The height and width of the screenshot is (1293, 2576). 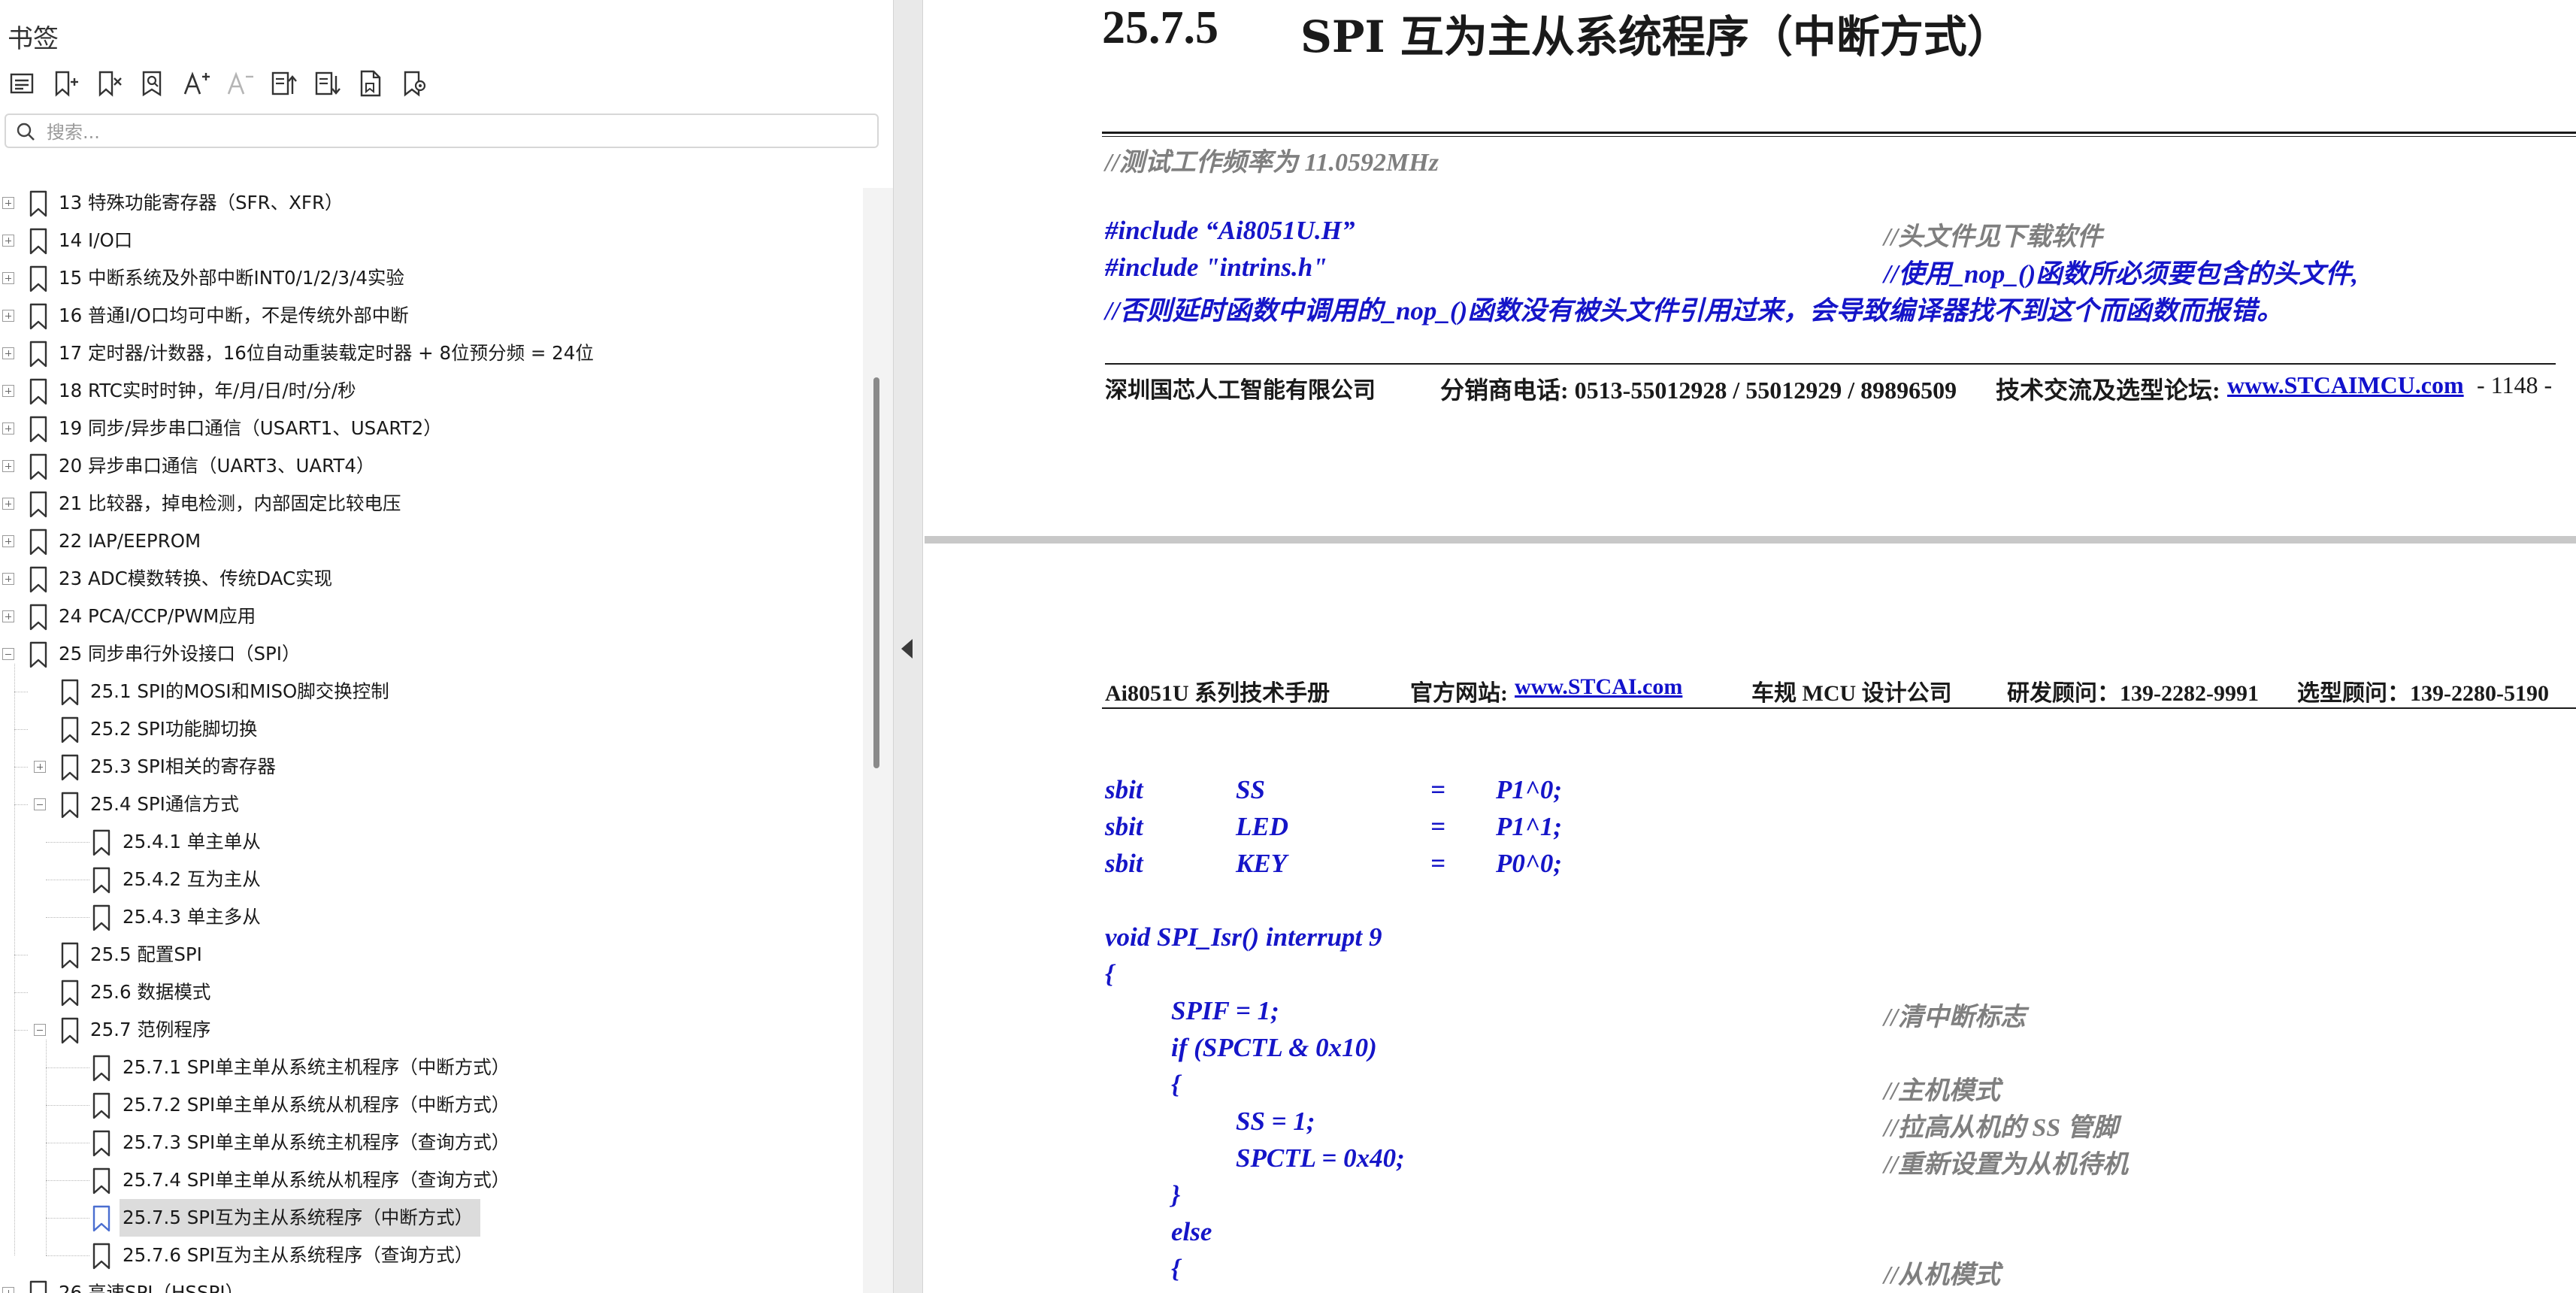 What do you see at coordinates (2108, 390) in the screenshot?
I see `footer-forum-label: 技术交流及选型论坛:` at bounding box center [2108, 390].